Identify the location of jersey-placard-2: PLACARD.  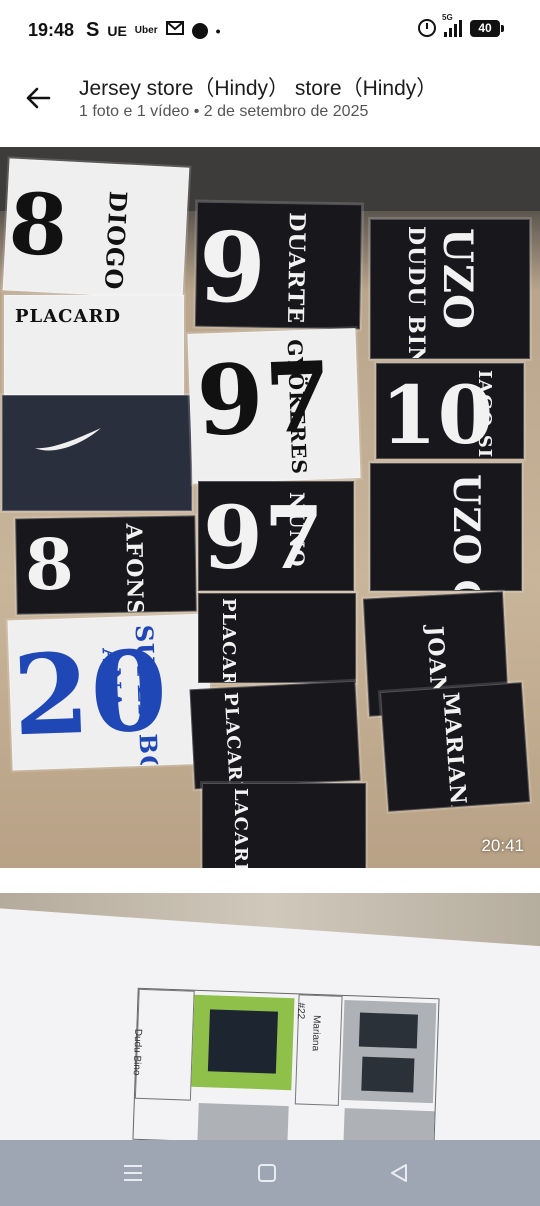
(275, 735).